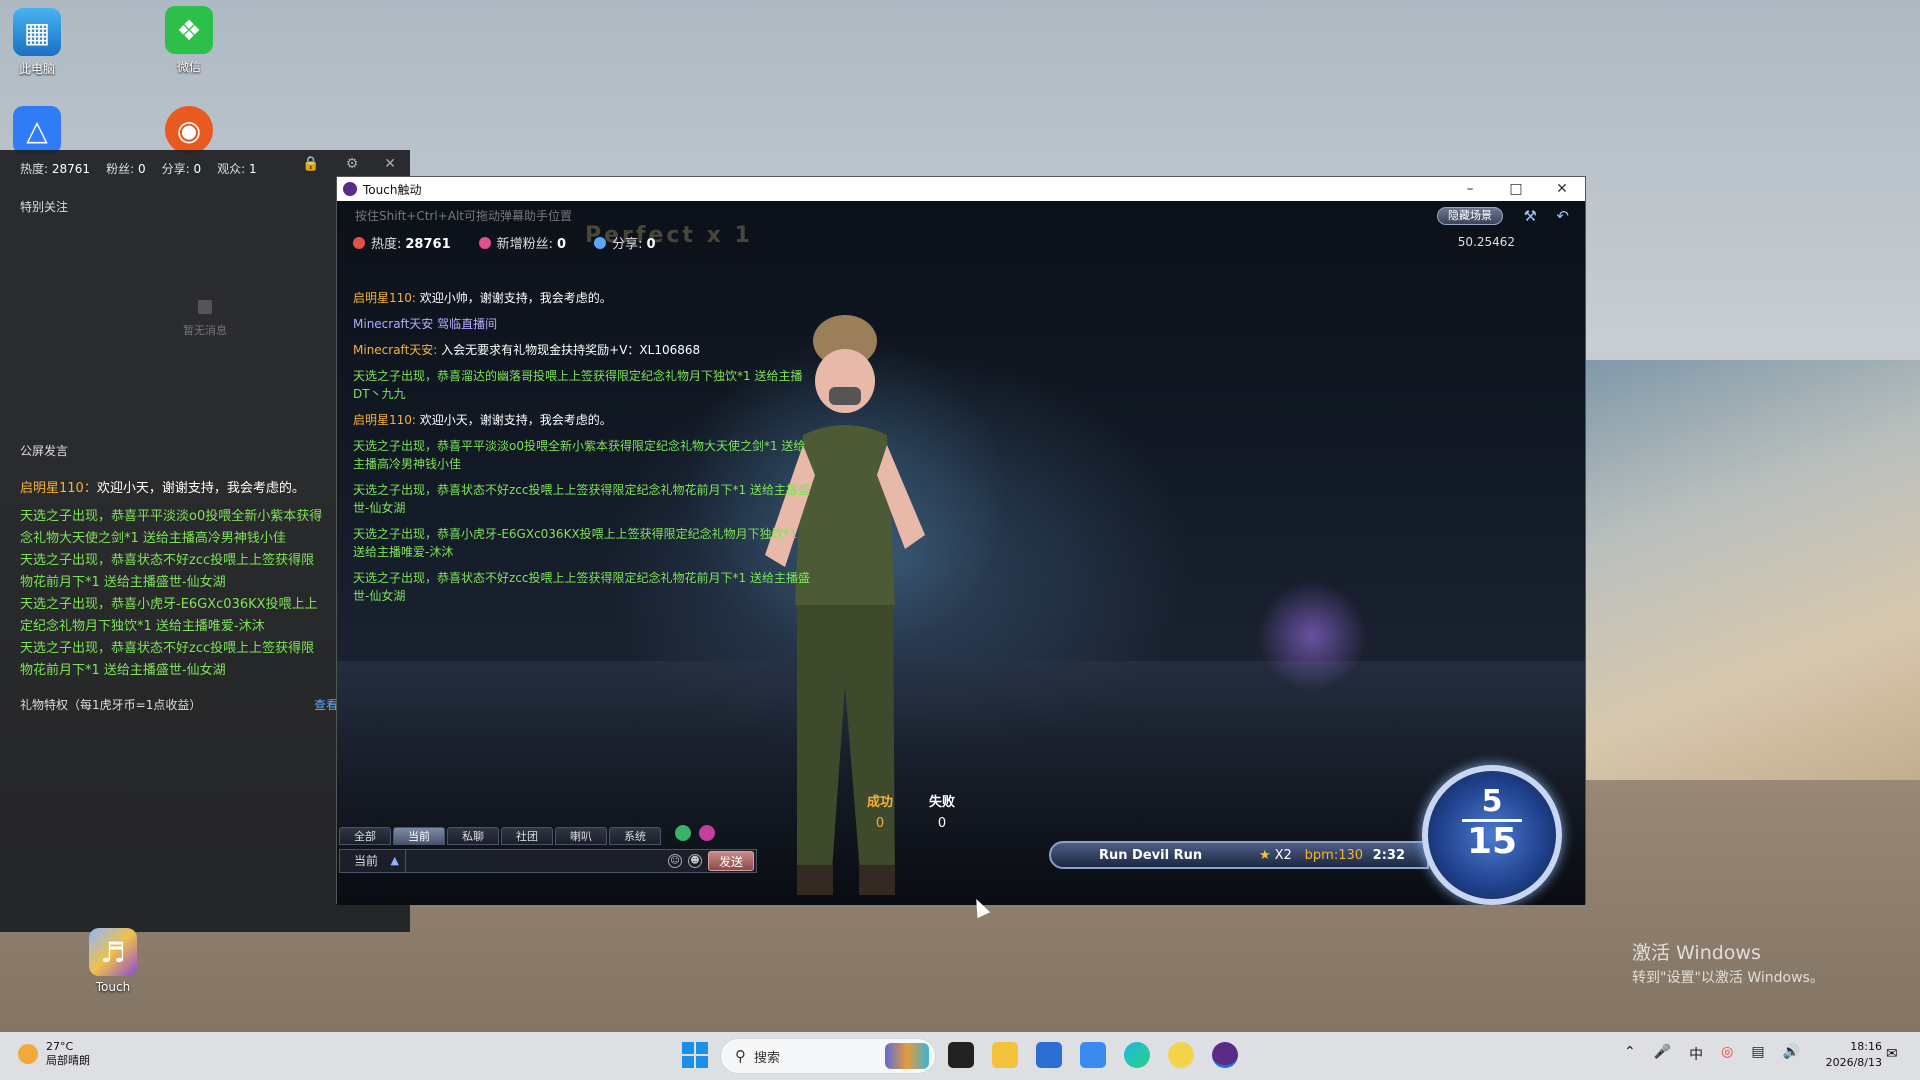  What do you see at coordinates (1516, 189) in the screenshot?
I see `maximize-icon: □` at bounding box center [1516, 189].